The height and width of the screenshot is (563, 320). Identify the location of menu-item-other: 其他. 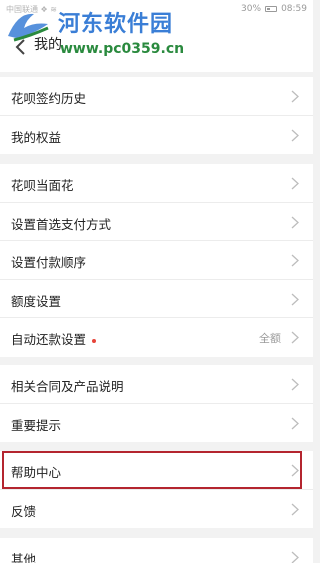
(156, 550).